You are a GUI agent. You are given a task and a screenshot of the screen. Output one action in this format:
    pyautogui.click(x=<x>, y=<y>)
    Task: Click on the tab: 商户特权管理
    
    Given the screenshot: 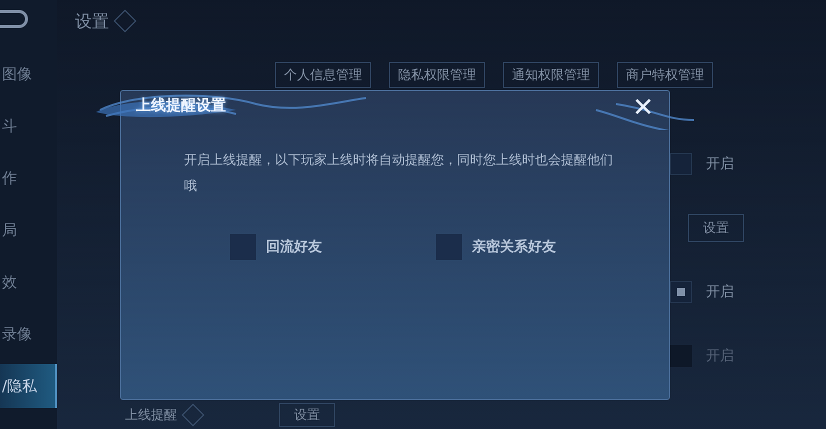 What is the action you would take?
    pyautogui.click(x=665, y=75)
    